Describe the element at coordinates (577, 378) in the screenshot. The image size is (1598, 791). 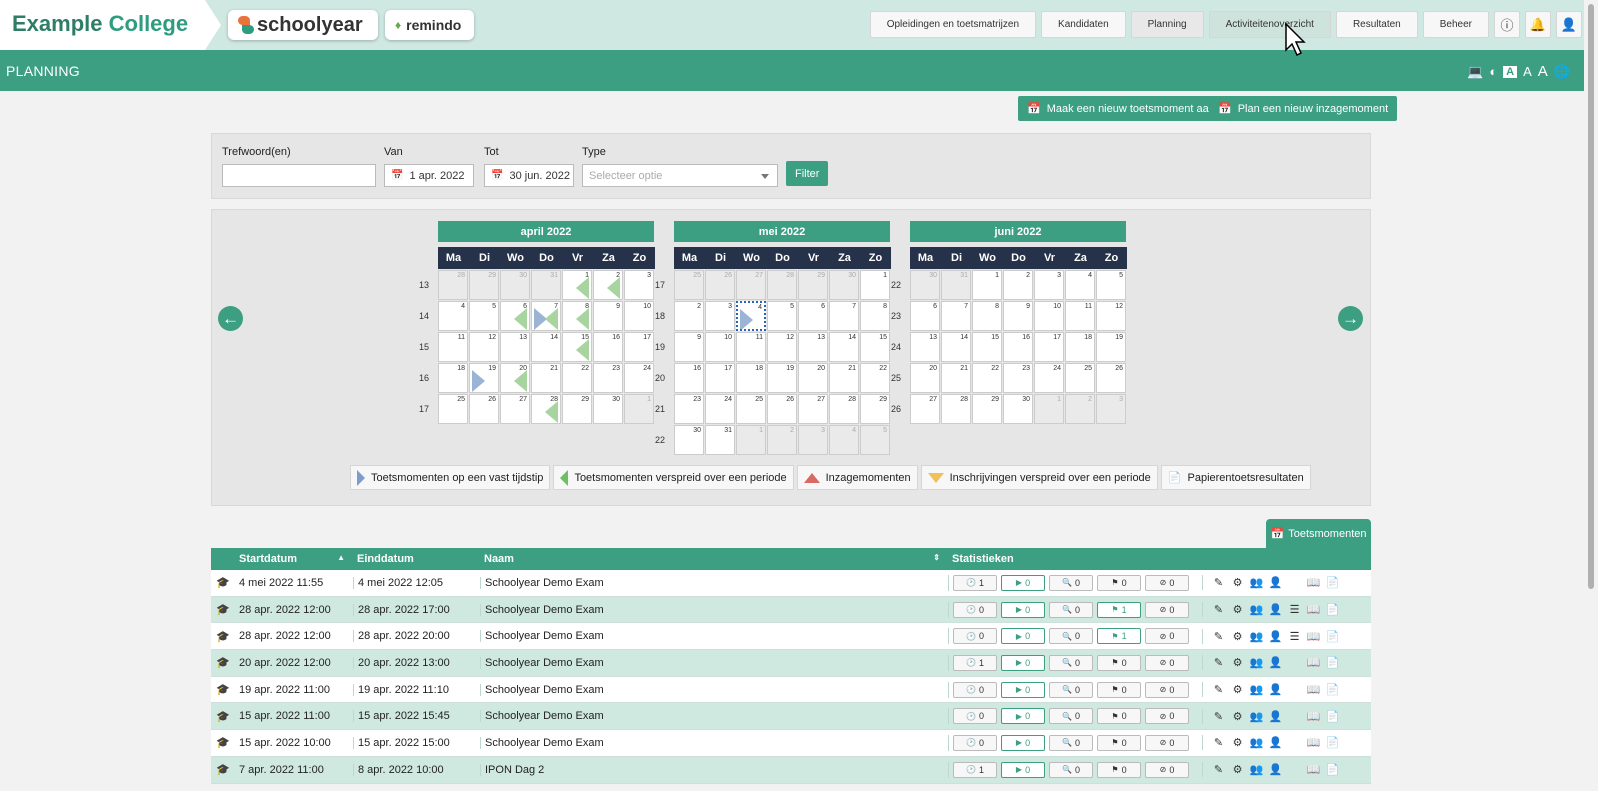
I see `calendar-day: 22` at that location.